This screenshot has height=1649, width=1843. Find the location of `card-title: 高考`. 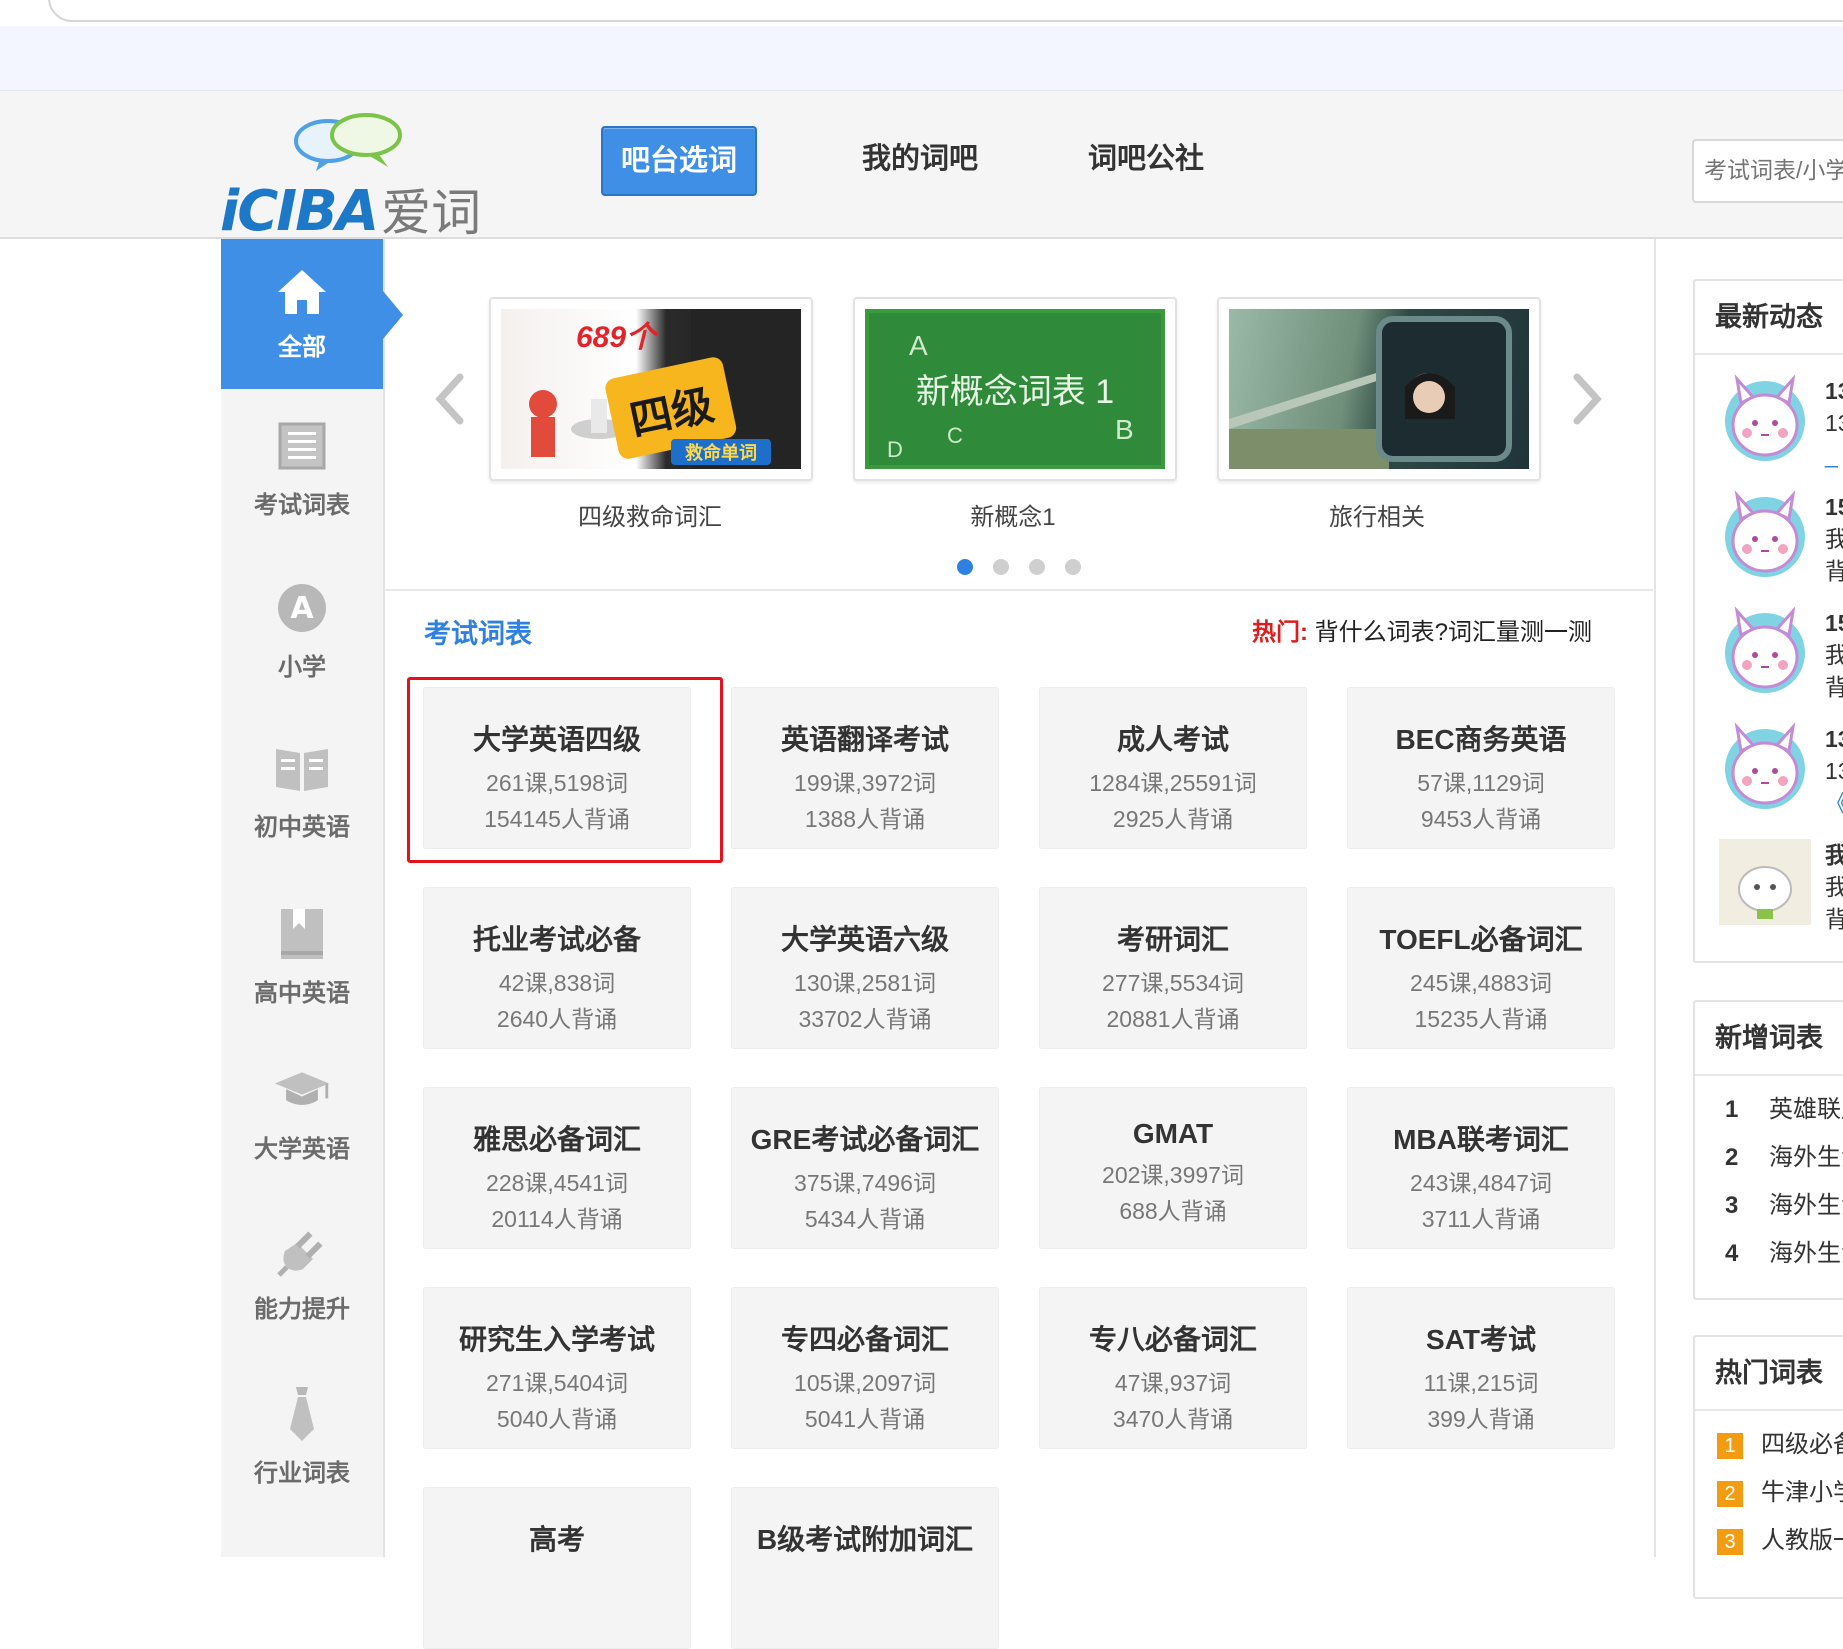

card-title: 高考 is located at coordinates (556, 1539).